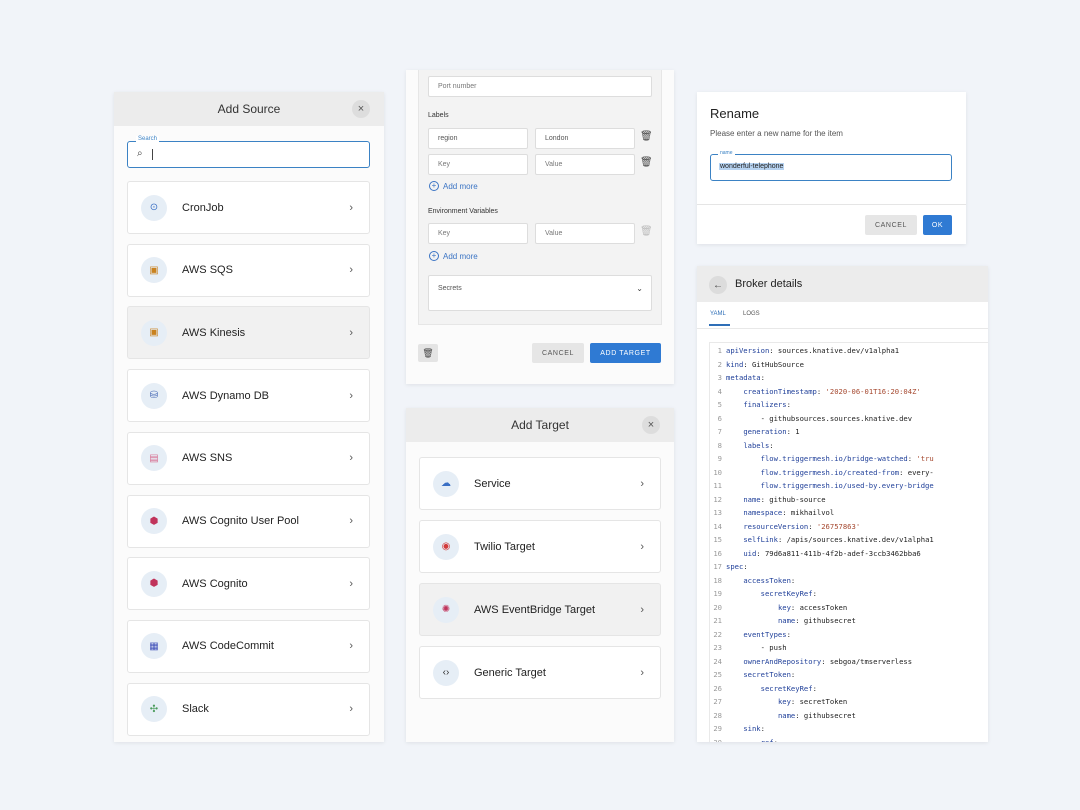 This screenshot has width=1080, height=810. Describe the element at coordinates (248, 270) in the screenshot. I see `source-item: ▣ AWS SQS ›` at that location.